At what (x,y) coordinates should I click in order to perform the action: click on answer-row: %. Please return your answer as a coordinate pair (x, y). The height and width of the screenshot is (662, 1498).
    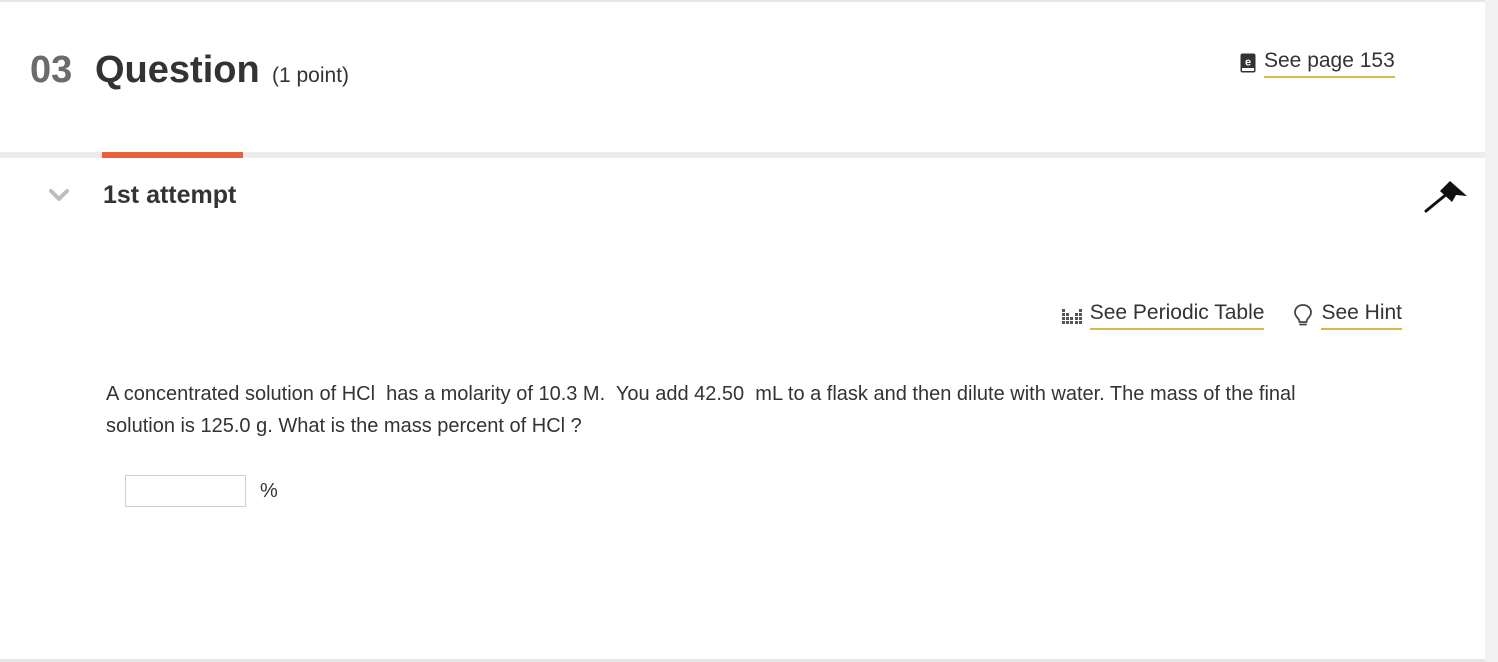
    Looking at the image, I should click on (201, 491).